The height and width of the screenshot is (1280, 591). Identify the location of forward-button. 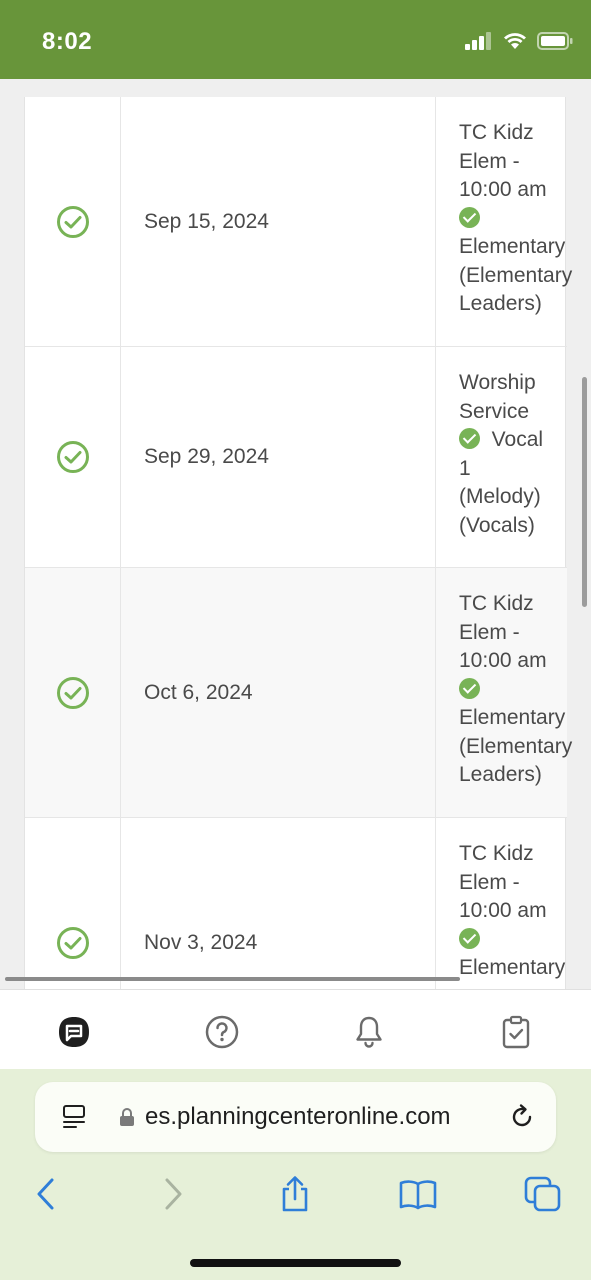
(173, 1194).